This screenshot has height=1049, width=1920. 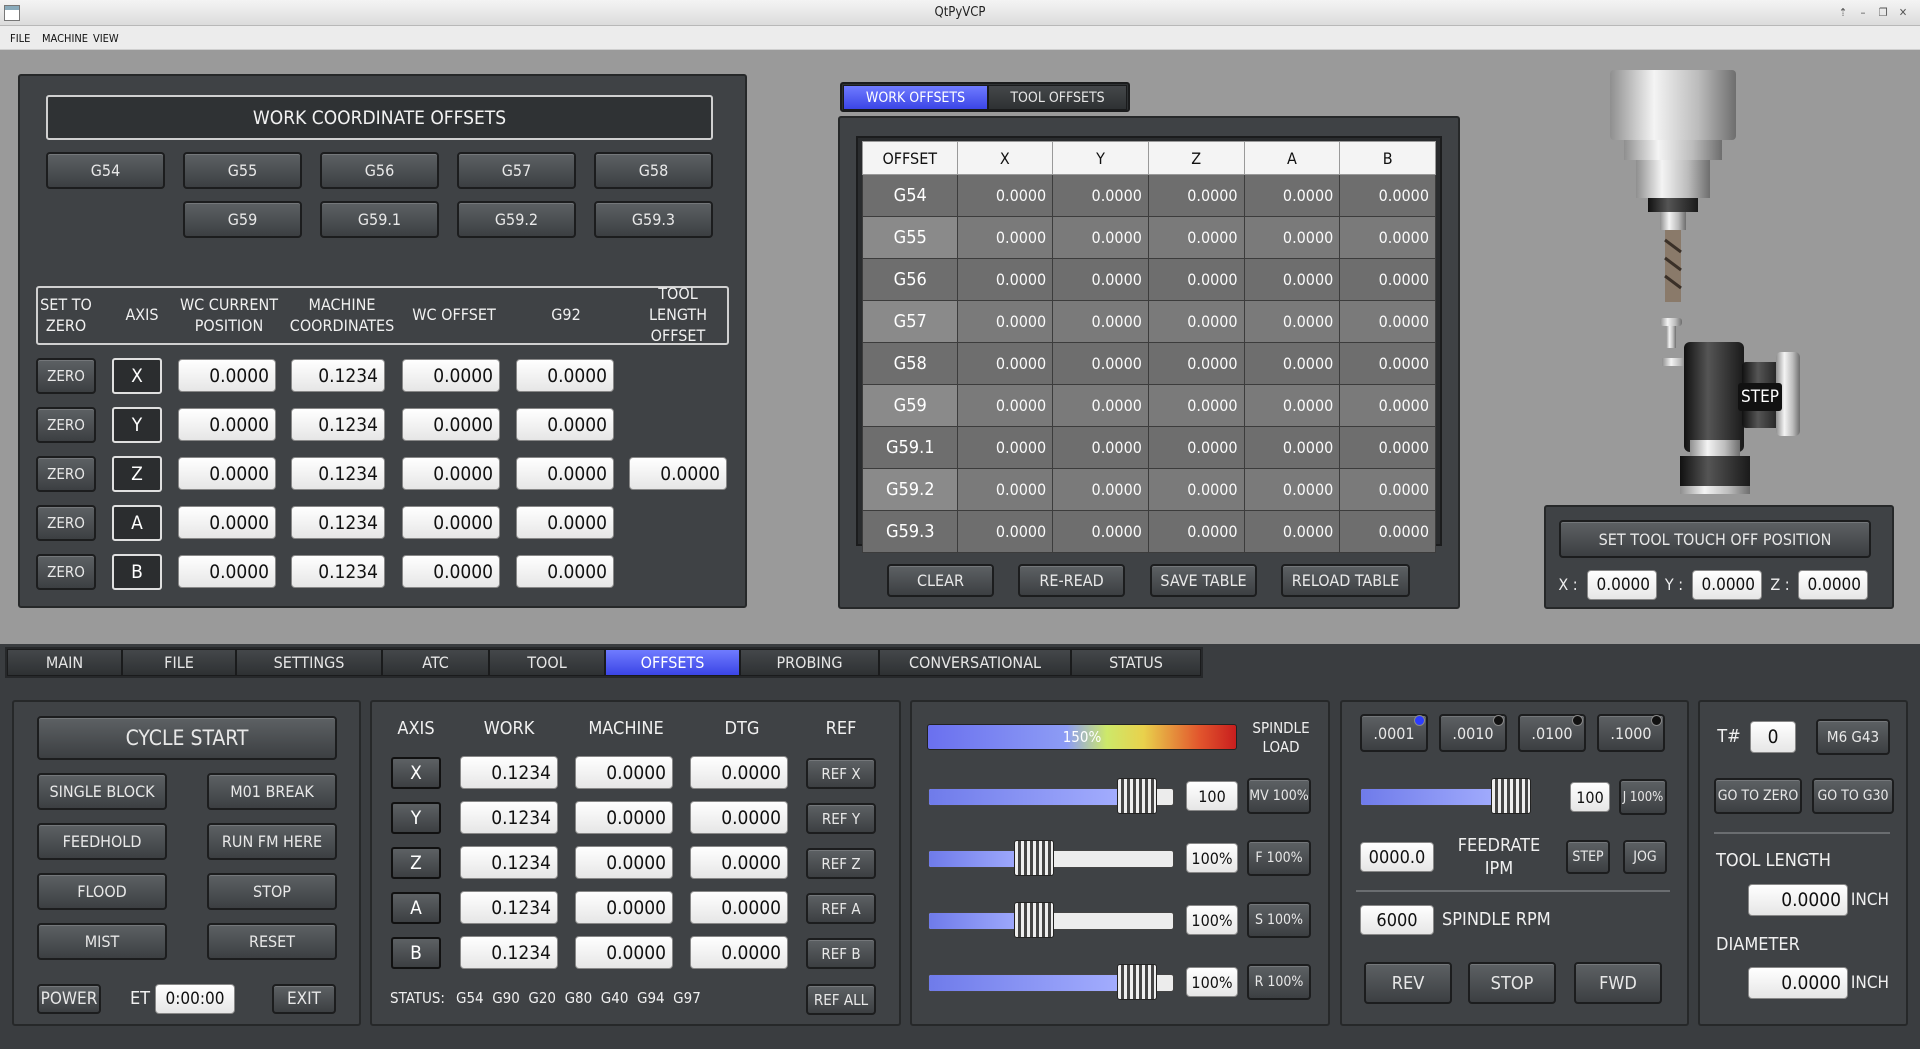 What do you see at coordinates (1137, 982) in the screenshot?
I see `rapid-override-handle` at bounding box center [1137, 982].